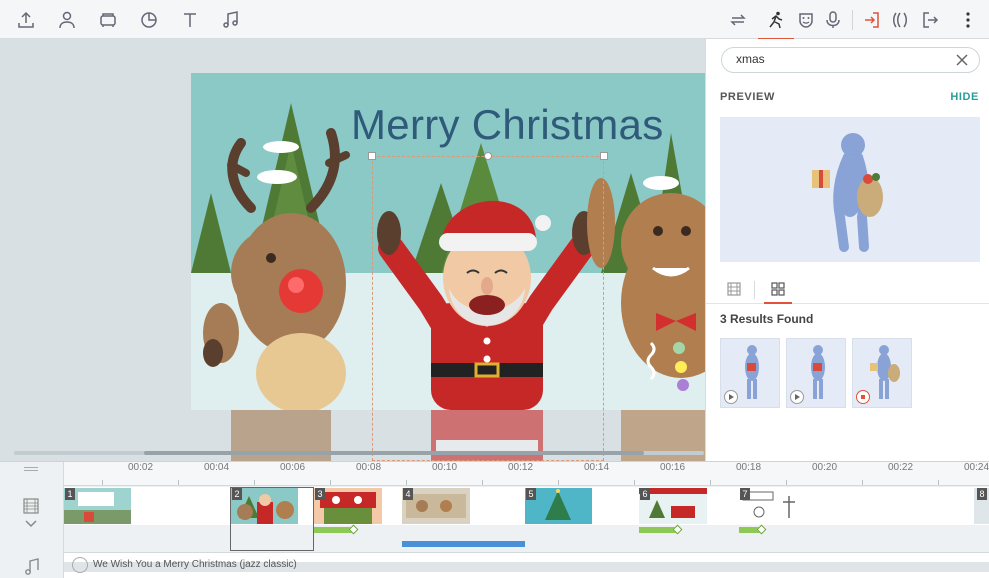 This screenshot has width=989, height=578. What do you see at coordinates (488, 306) in the screenshot?
I see `selection-box` at bounding box center [488, 306].